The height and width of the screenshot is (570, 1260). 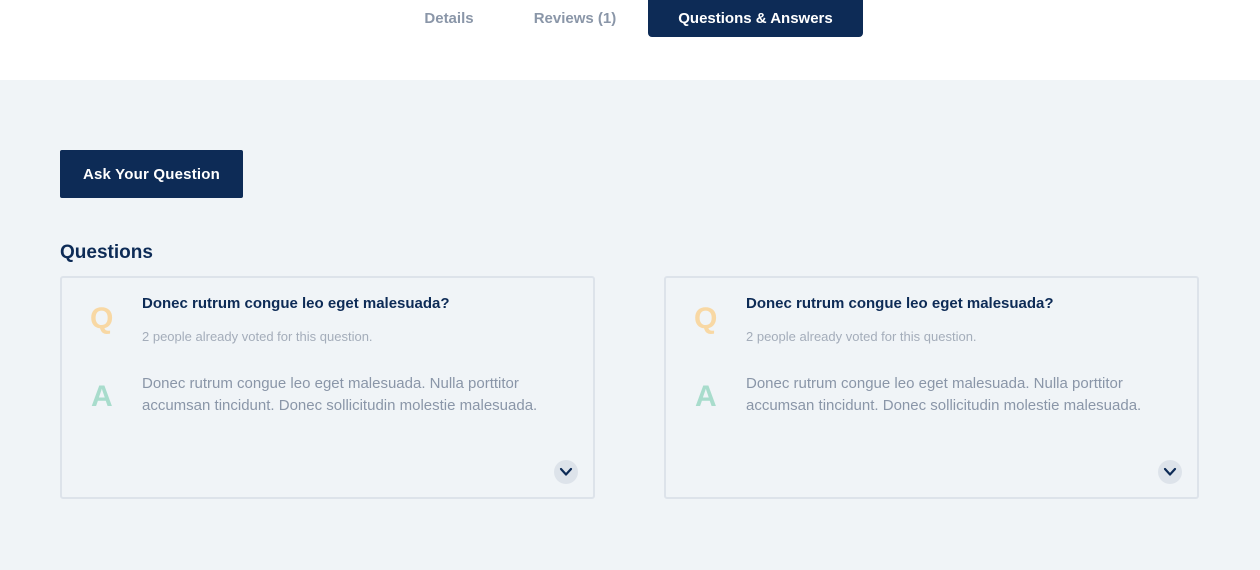 What do you see at coordinates (151, 174) in the screenshot?
I see `ask-question-button: Ask Your Question` at bounding box center [151, 174].